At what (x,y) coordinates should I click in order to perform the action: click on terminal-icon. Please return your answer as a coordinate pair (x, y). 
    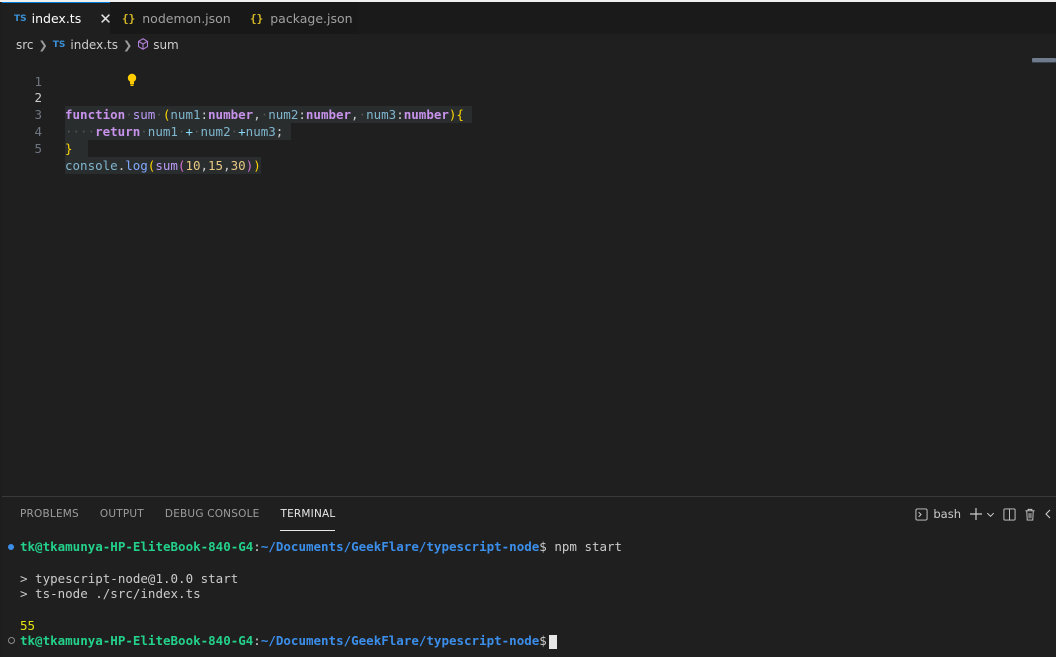
    Looking at the image, I should click on (921, 514).